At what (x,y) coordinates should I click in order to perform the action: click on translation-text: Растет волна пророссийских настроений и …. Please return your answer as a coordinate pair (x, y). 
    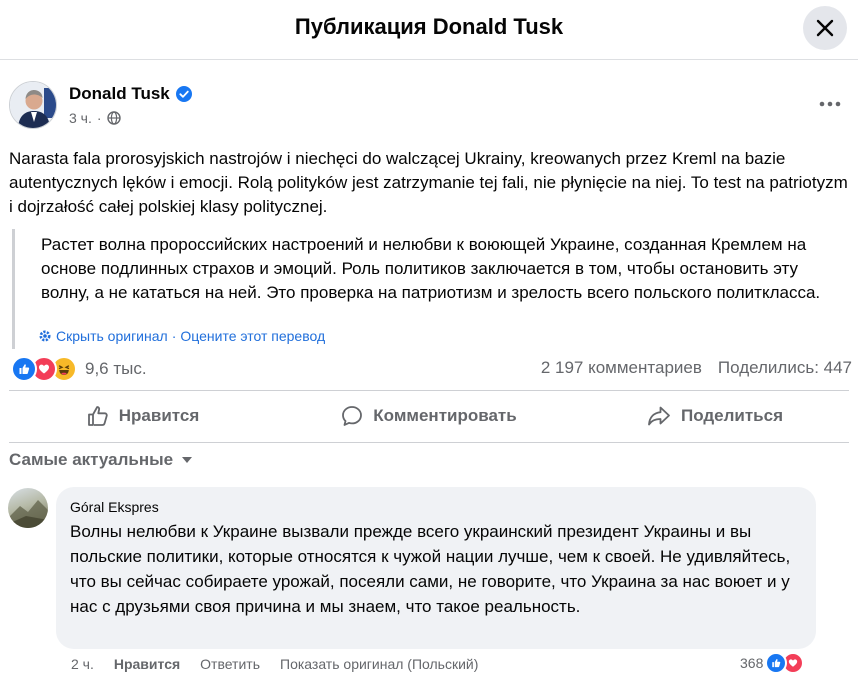
    Looking at the image, I should click on (431, 268).